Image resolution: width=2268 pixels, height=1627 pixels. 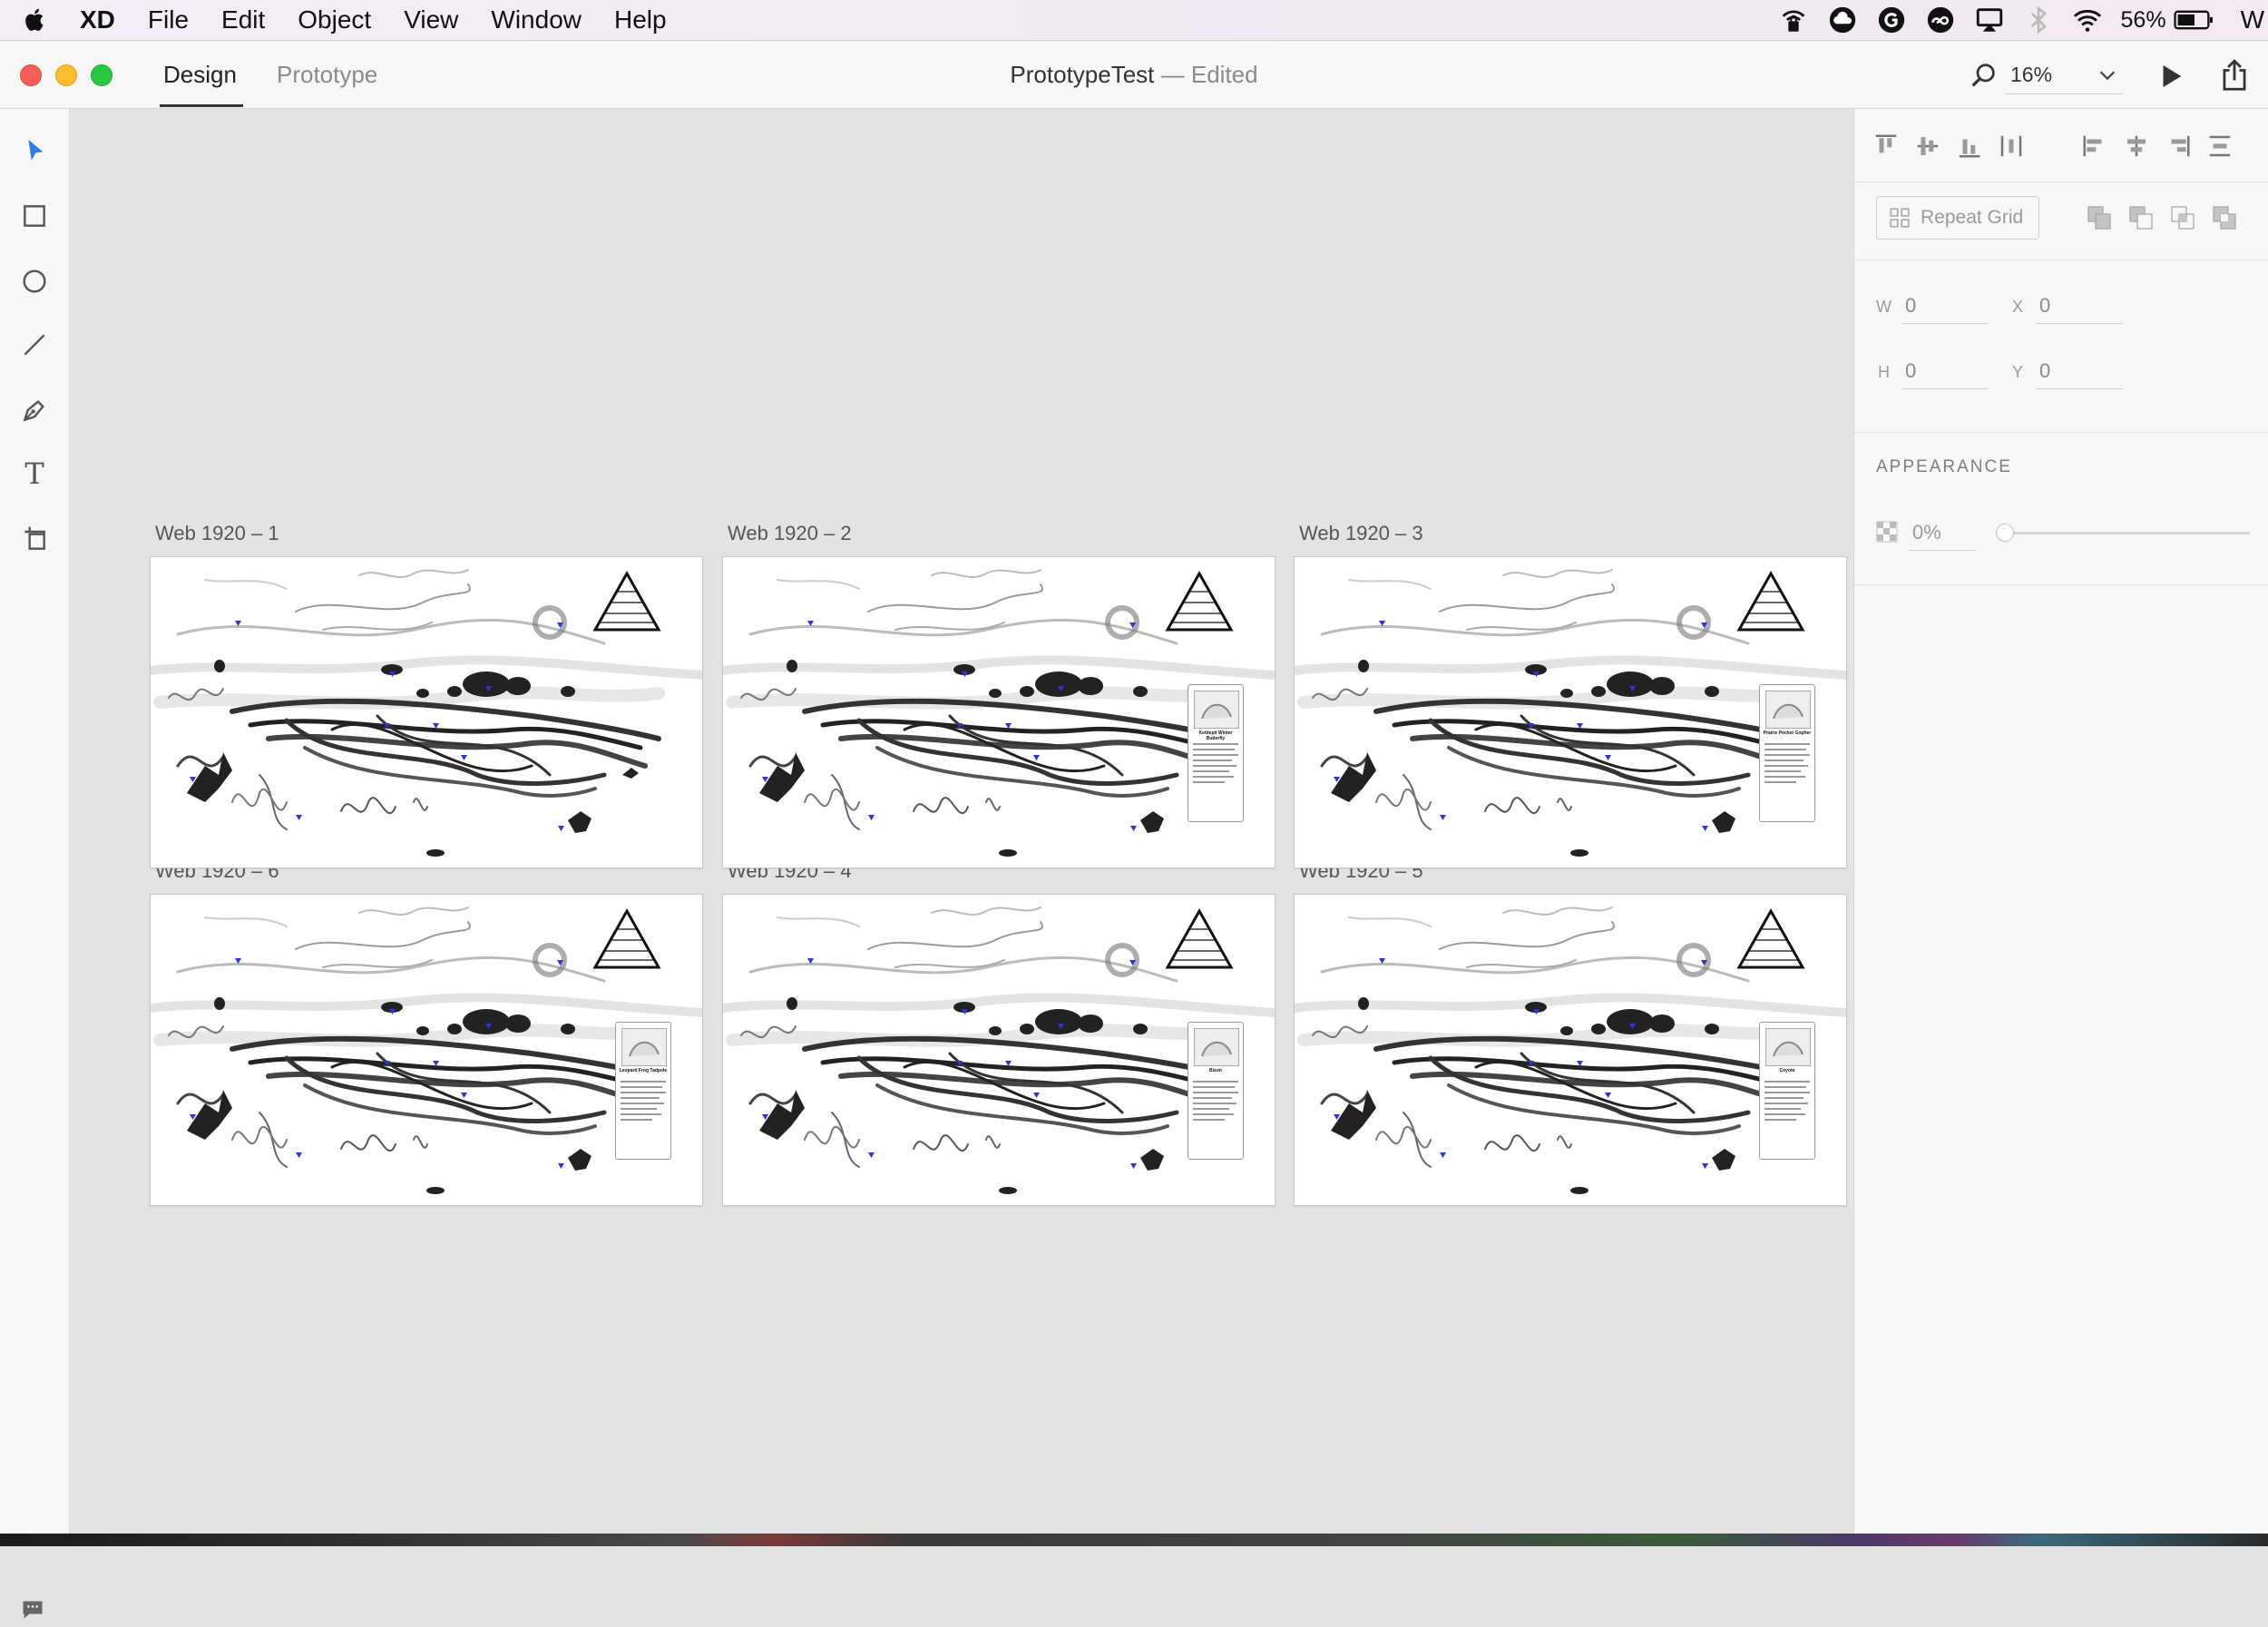 What do you see at coordinates (2087, 20) in the screenshot?
I see `wifi-icon` at bounding box center [2087, 20].